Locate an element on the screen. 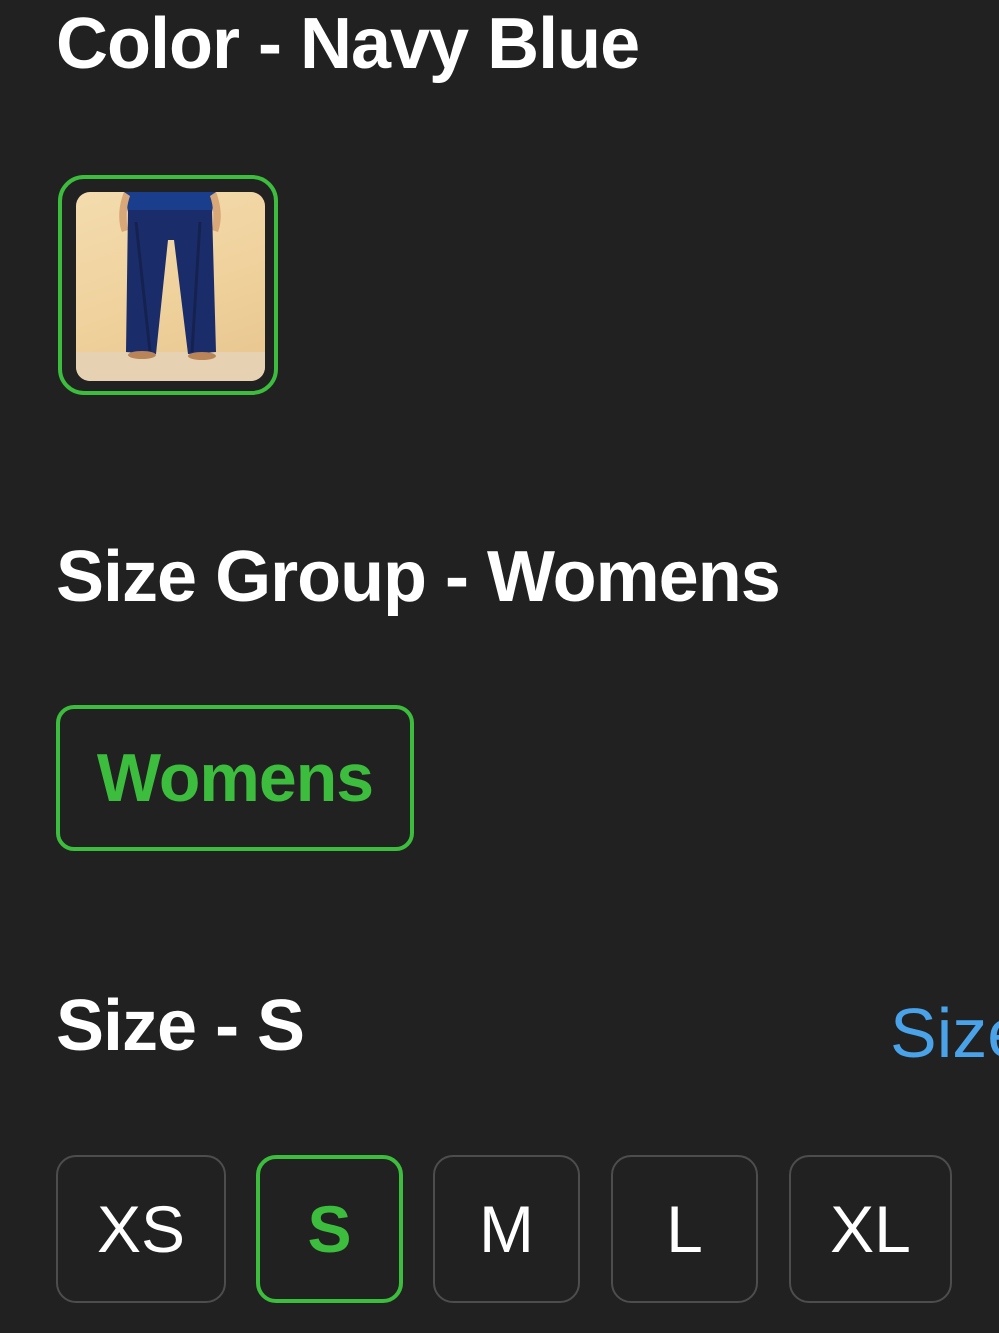  size-option-m: M is located at coordinates (506, 1229).